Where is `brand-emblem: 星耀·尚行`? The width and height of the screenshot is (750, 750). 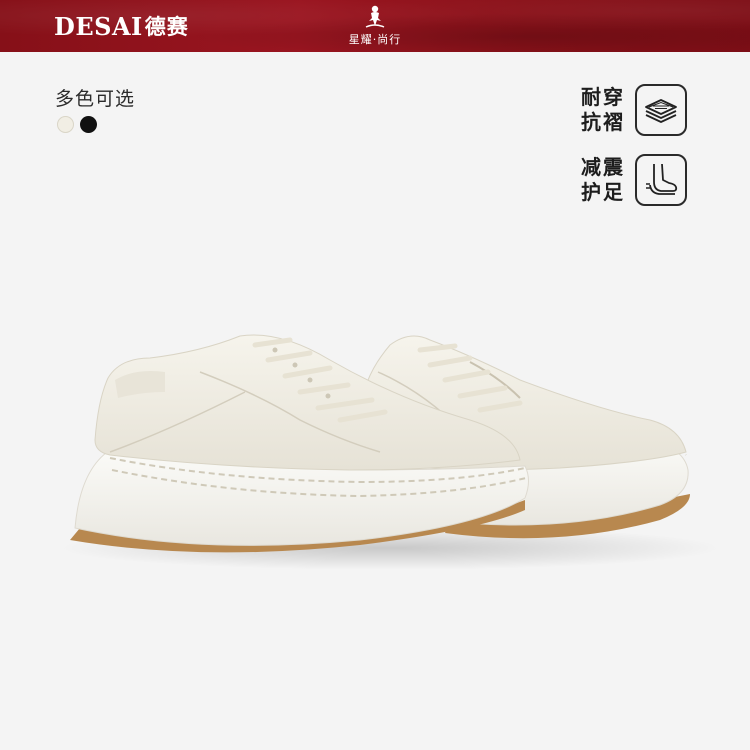
brand-emblem: 星耀·尚行 is located at coordinates (375, 27).